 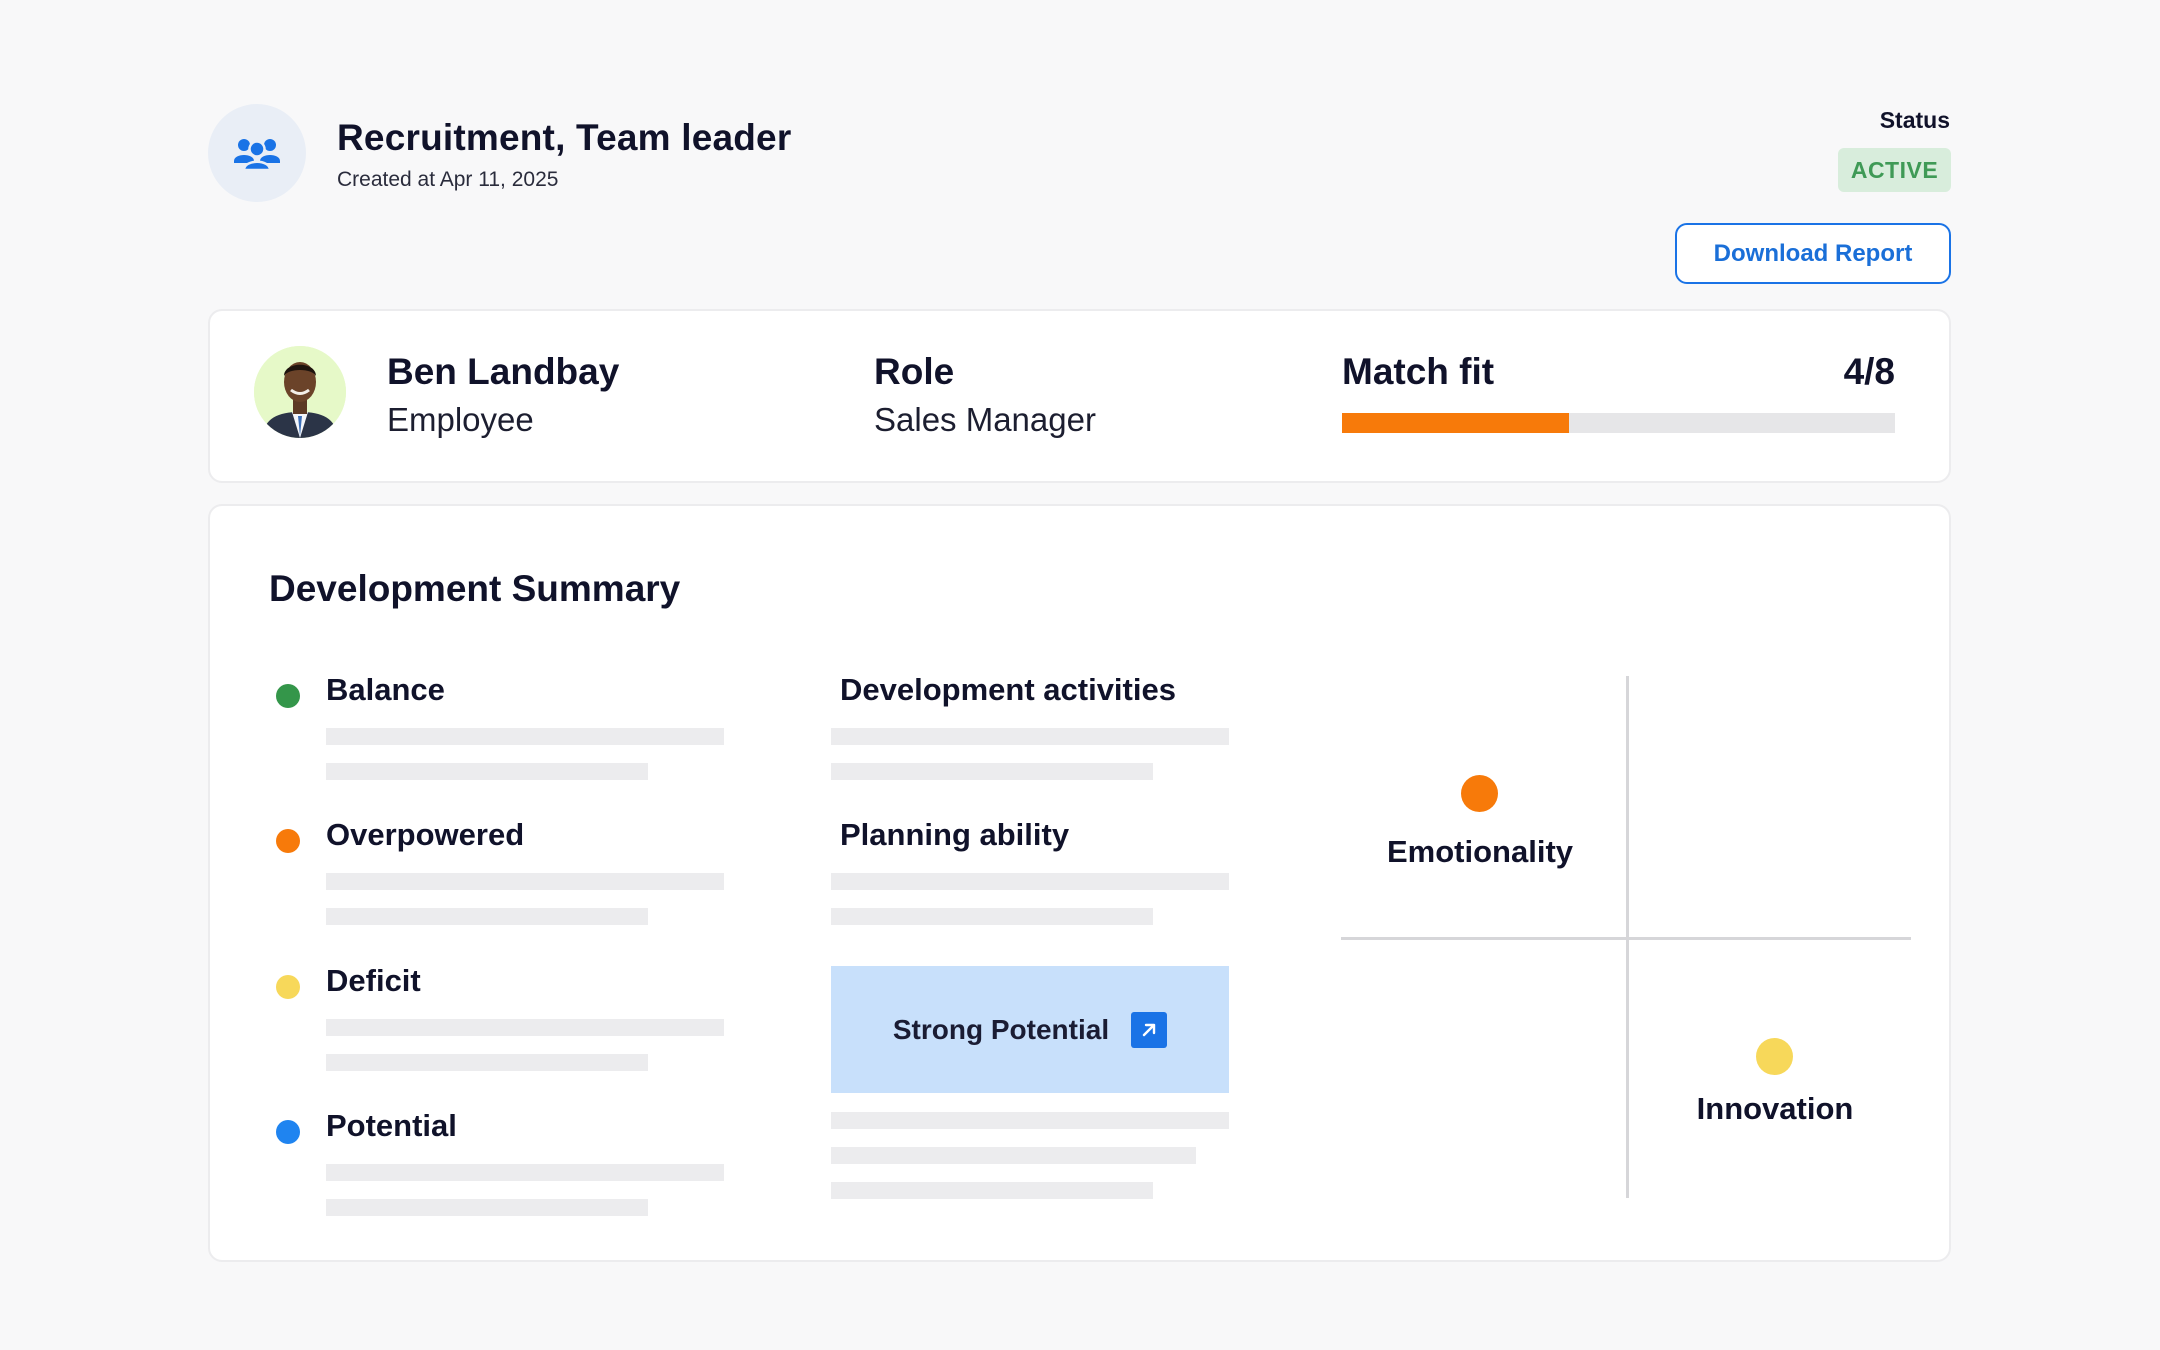 What do you see at coordinates (288, 696) in the screenshot?
I see `green-dot-icon` at bounding box center [288, 696].